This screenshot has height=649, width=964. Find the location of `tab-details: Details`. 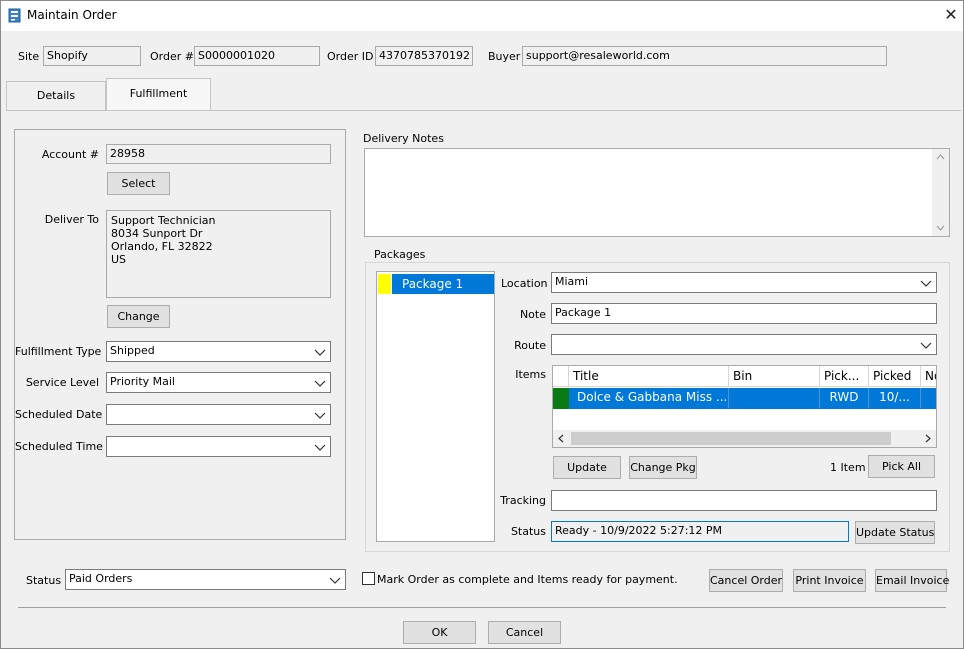

tab-details: Details is located at coordinates (56, 96).